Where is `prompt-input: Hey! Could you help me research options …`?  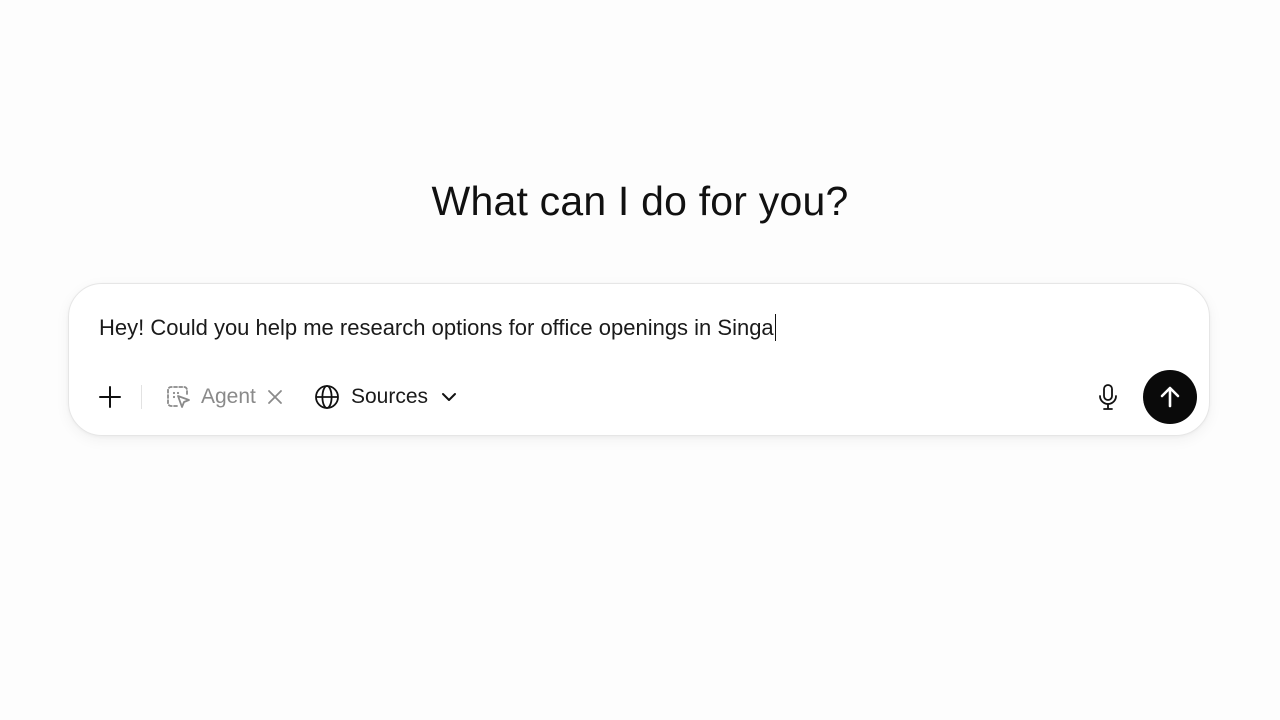 prompt-input: Hey! Could you help me research options … is located at coordinates (438, 327).